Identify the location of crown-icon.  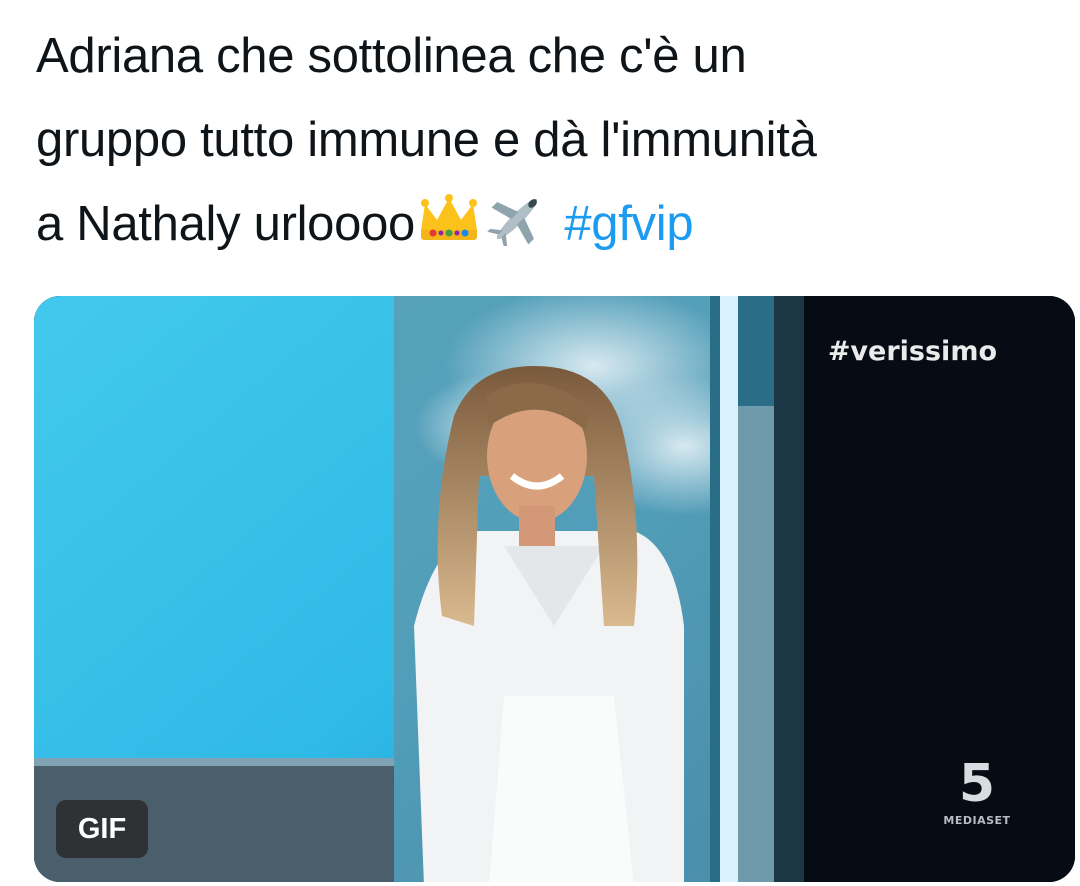
(449, 230).